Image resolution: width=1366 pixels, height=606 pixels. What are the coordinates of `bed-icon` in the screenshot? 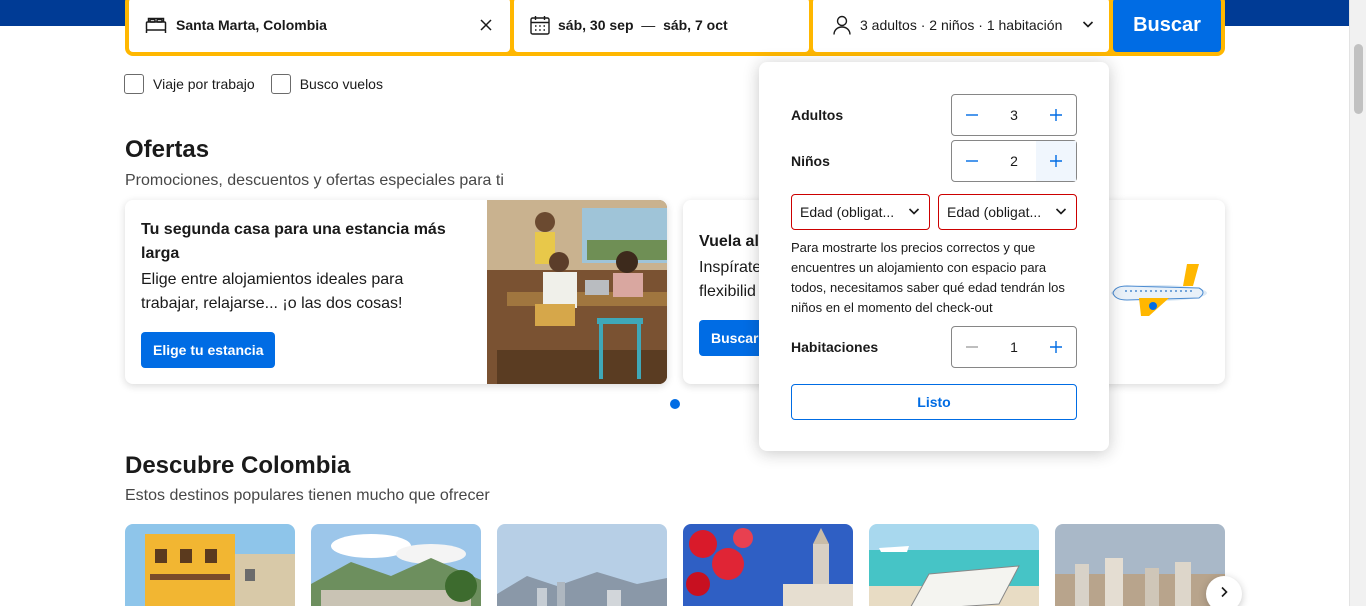 It's located at (156, 25).